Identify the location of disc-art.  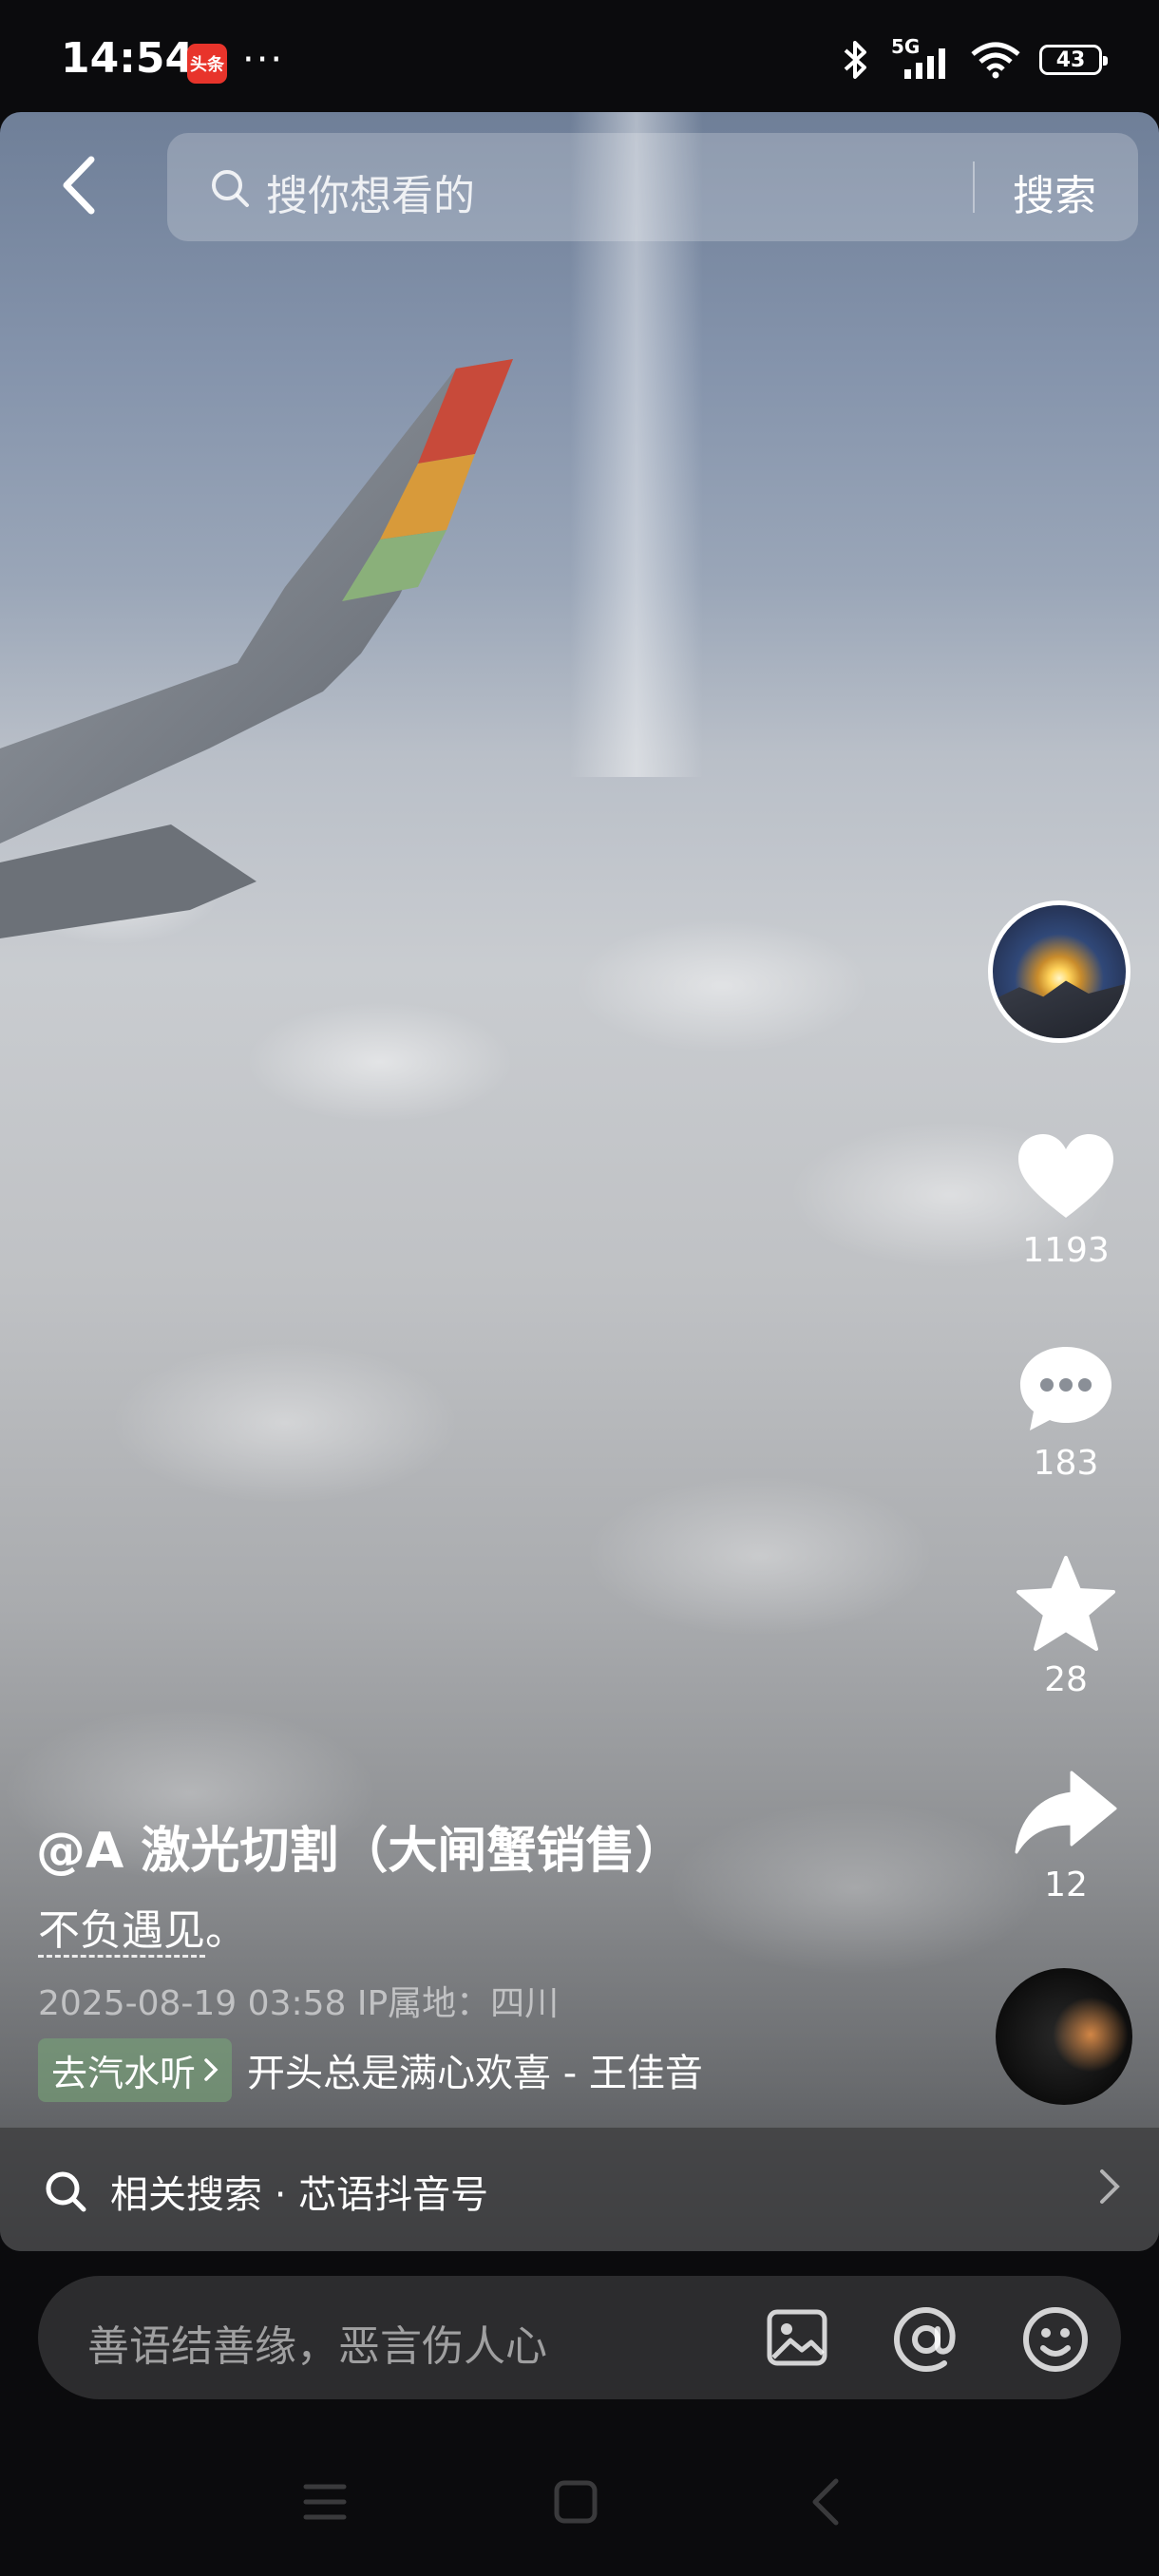
(1091, 2035).